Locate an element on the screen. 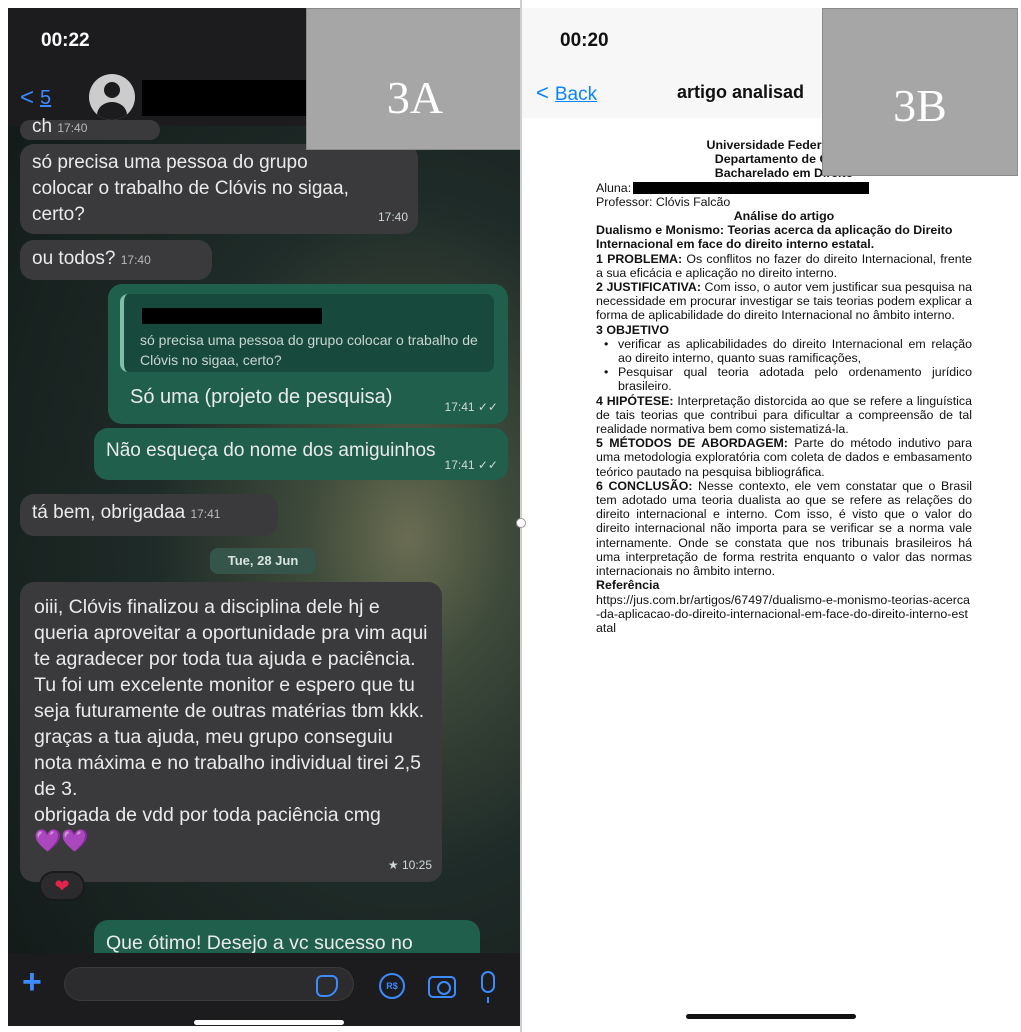  message-text: ch is located at coordinates (42, 126).